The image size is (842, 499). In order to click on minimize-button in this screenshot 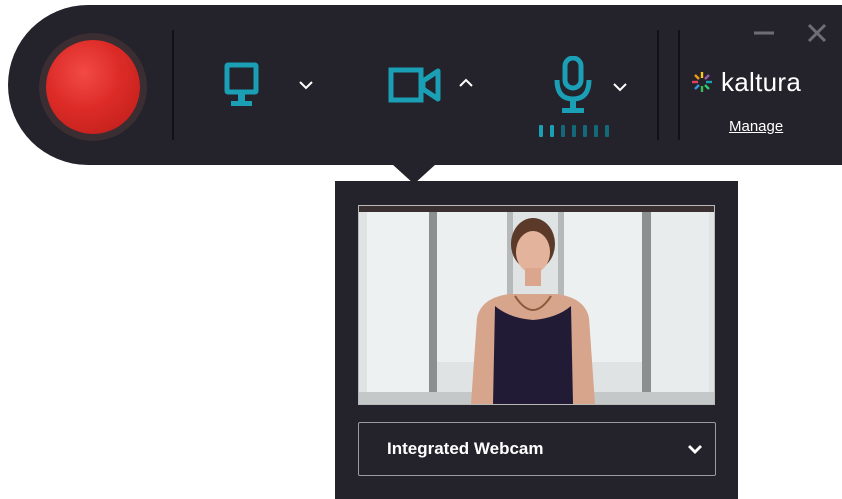, I will do `click(764, 35)`.